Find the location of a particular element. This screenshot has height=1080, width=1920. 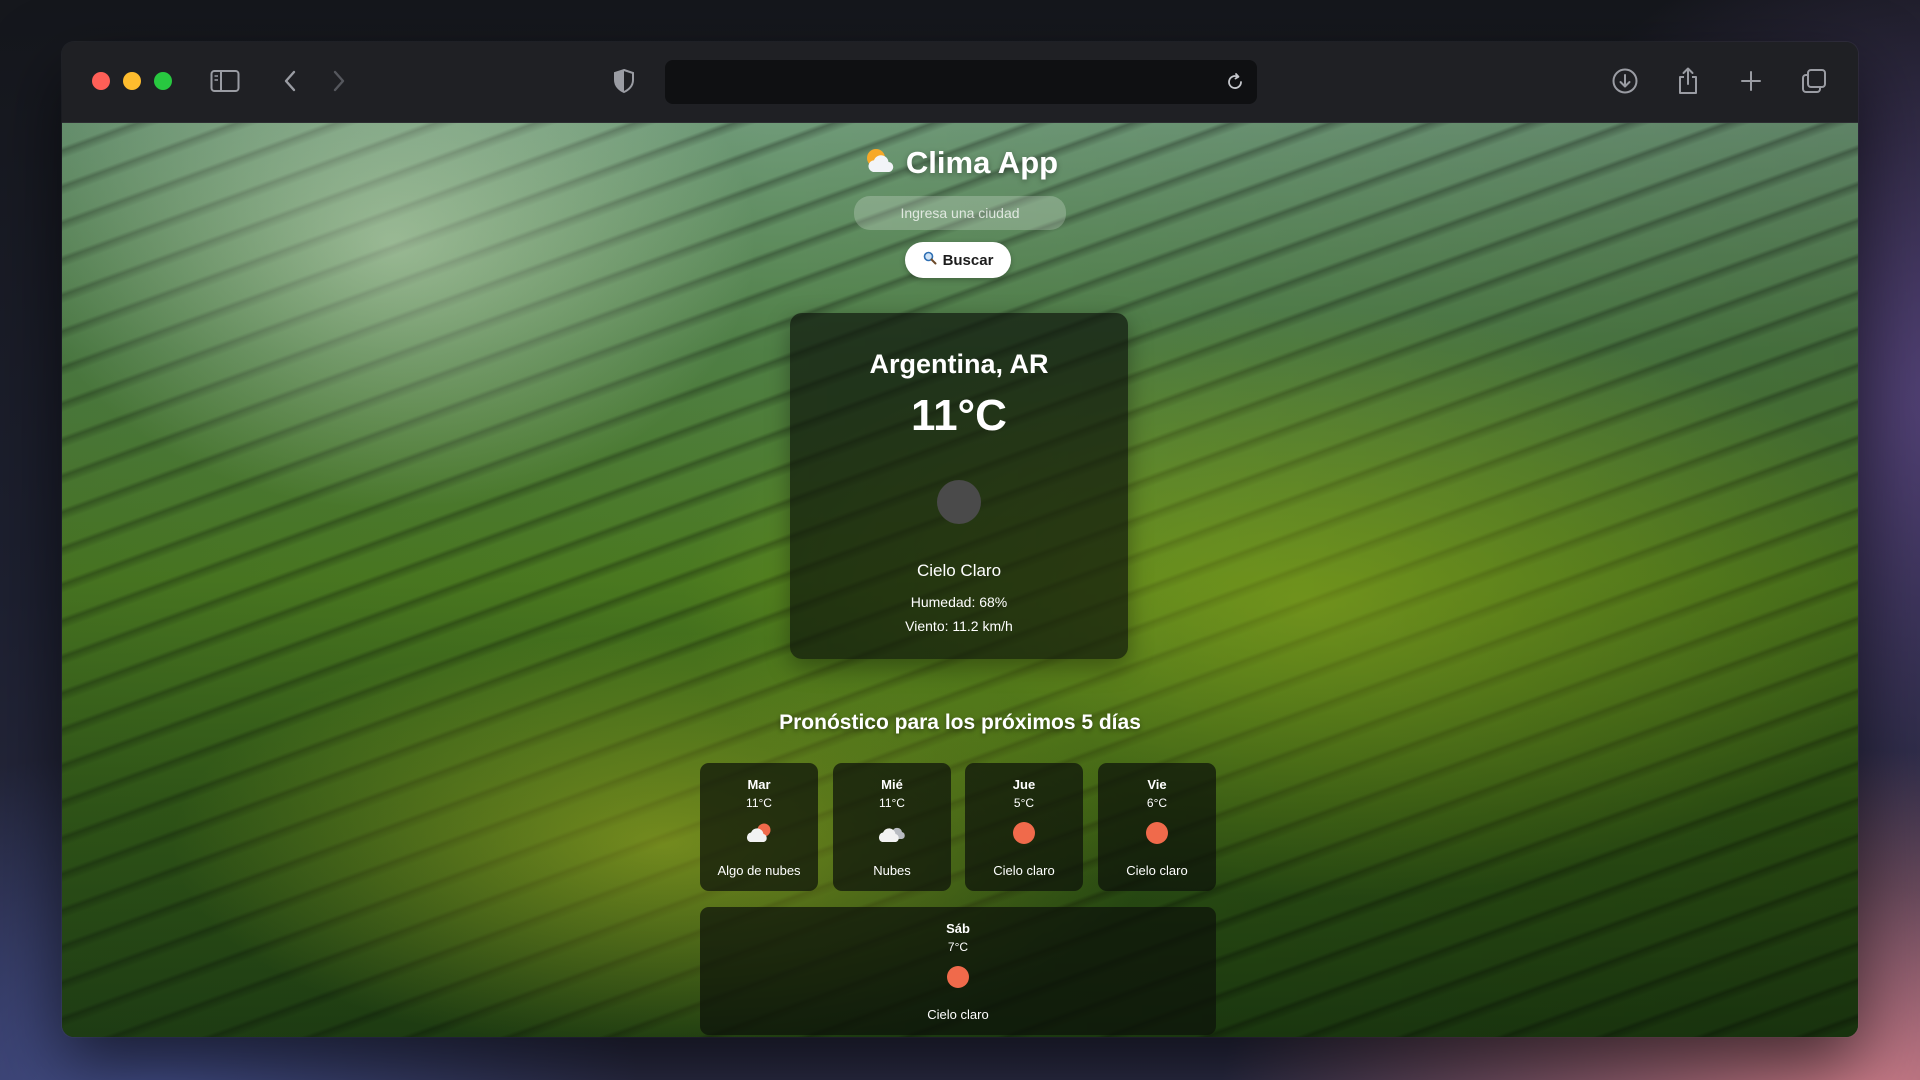

forecast-day-name: Mié is located at coordinates (892, 784).